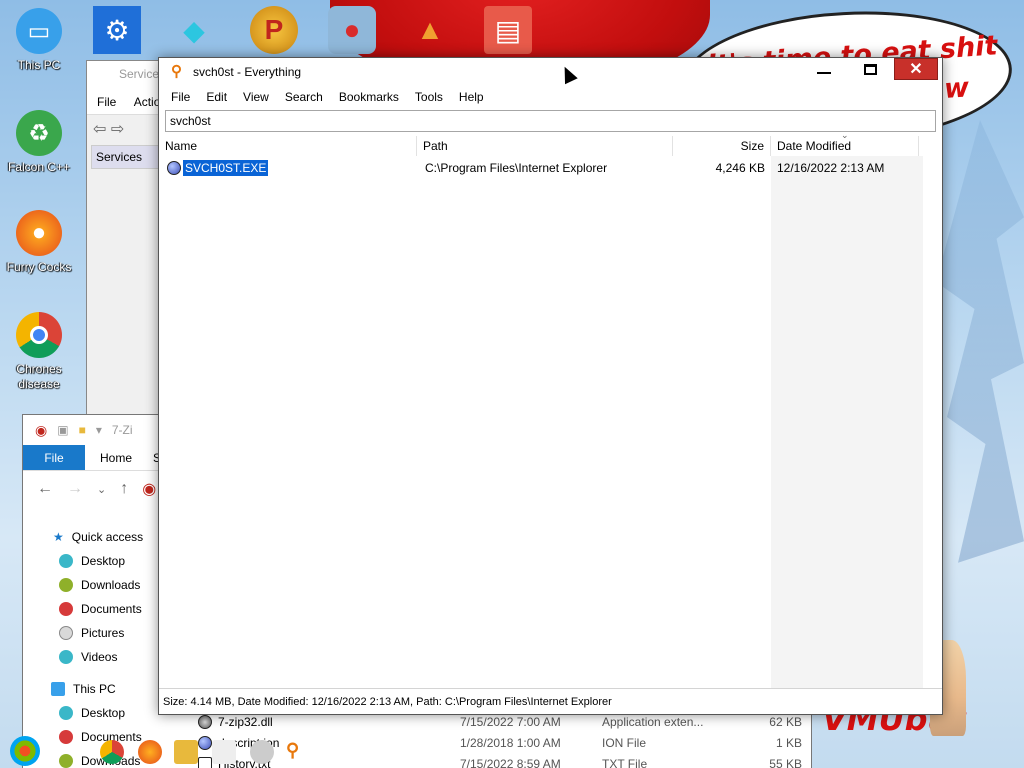 Image resolution: width=1024 pixels, height=768 pixels. Describe the element at coordinates (66, 609) in the screenshot. I see `documents-icon` at that location.